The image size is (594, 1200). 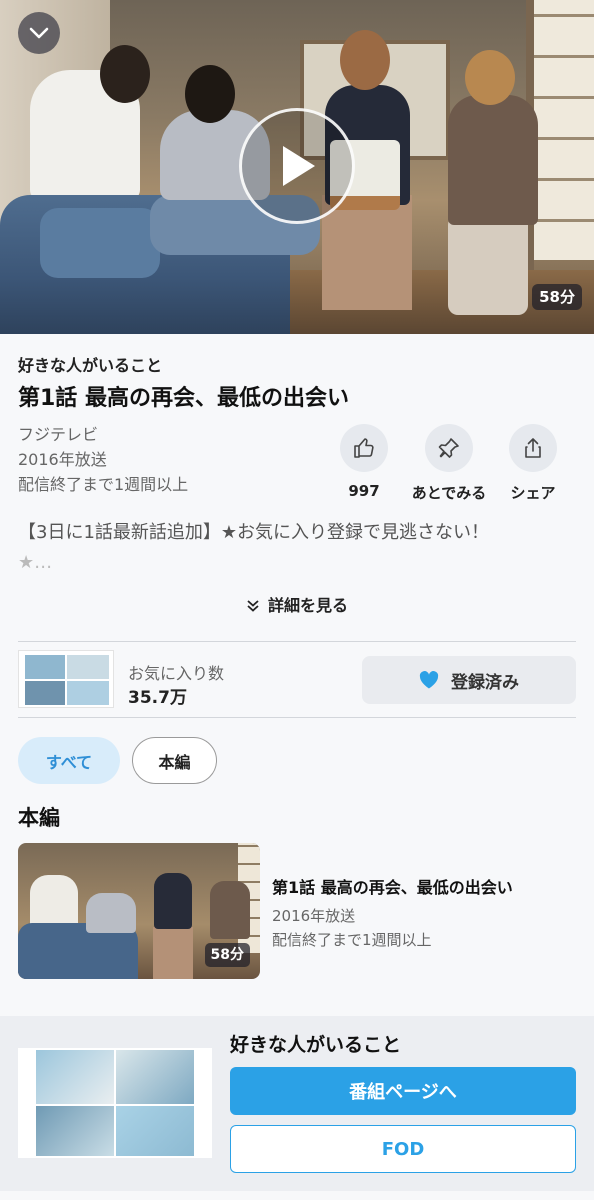 I want to click on episode-thumbnail: 58分, so click(x=139, y=911).